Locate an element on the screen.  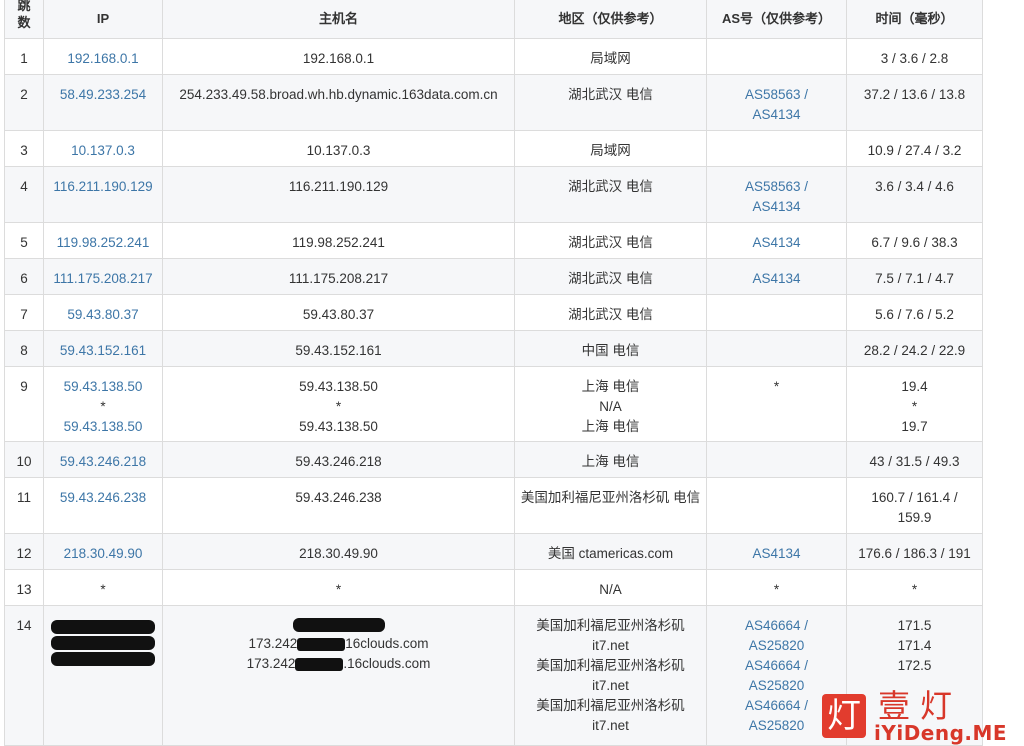
cell-ip-text: 119.98.252.241 is located at coordinates (103, 243).